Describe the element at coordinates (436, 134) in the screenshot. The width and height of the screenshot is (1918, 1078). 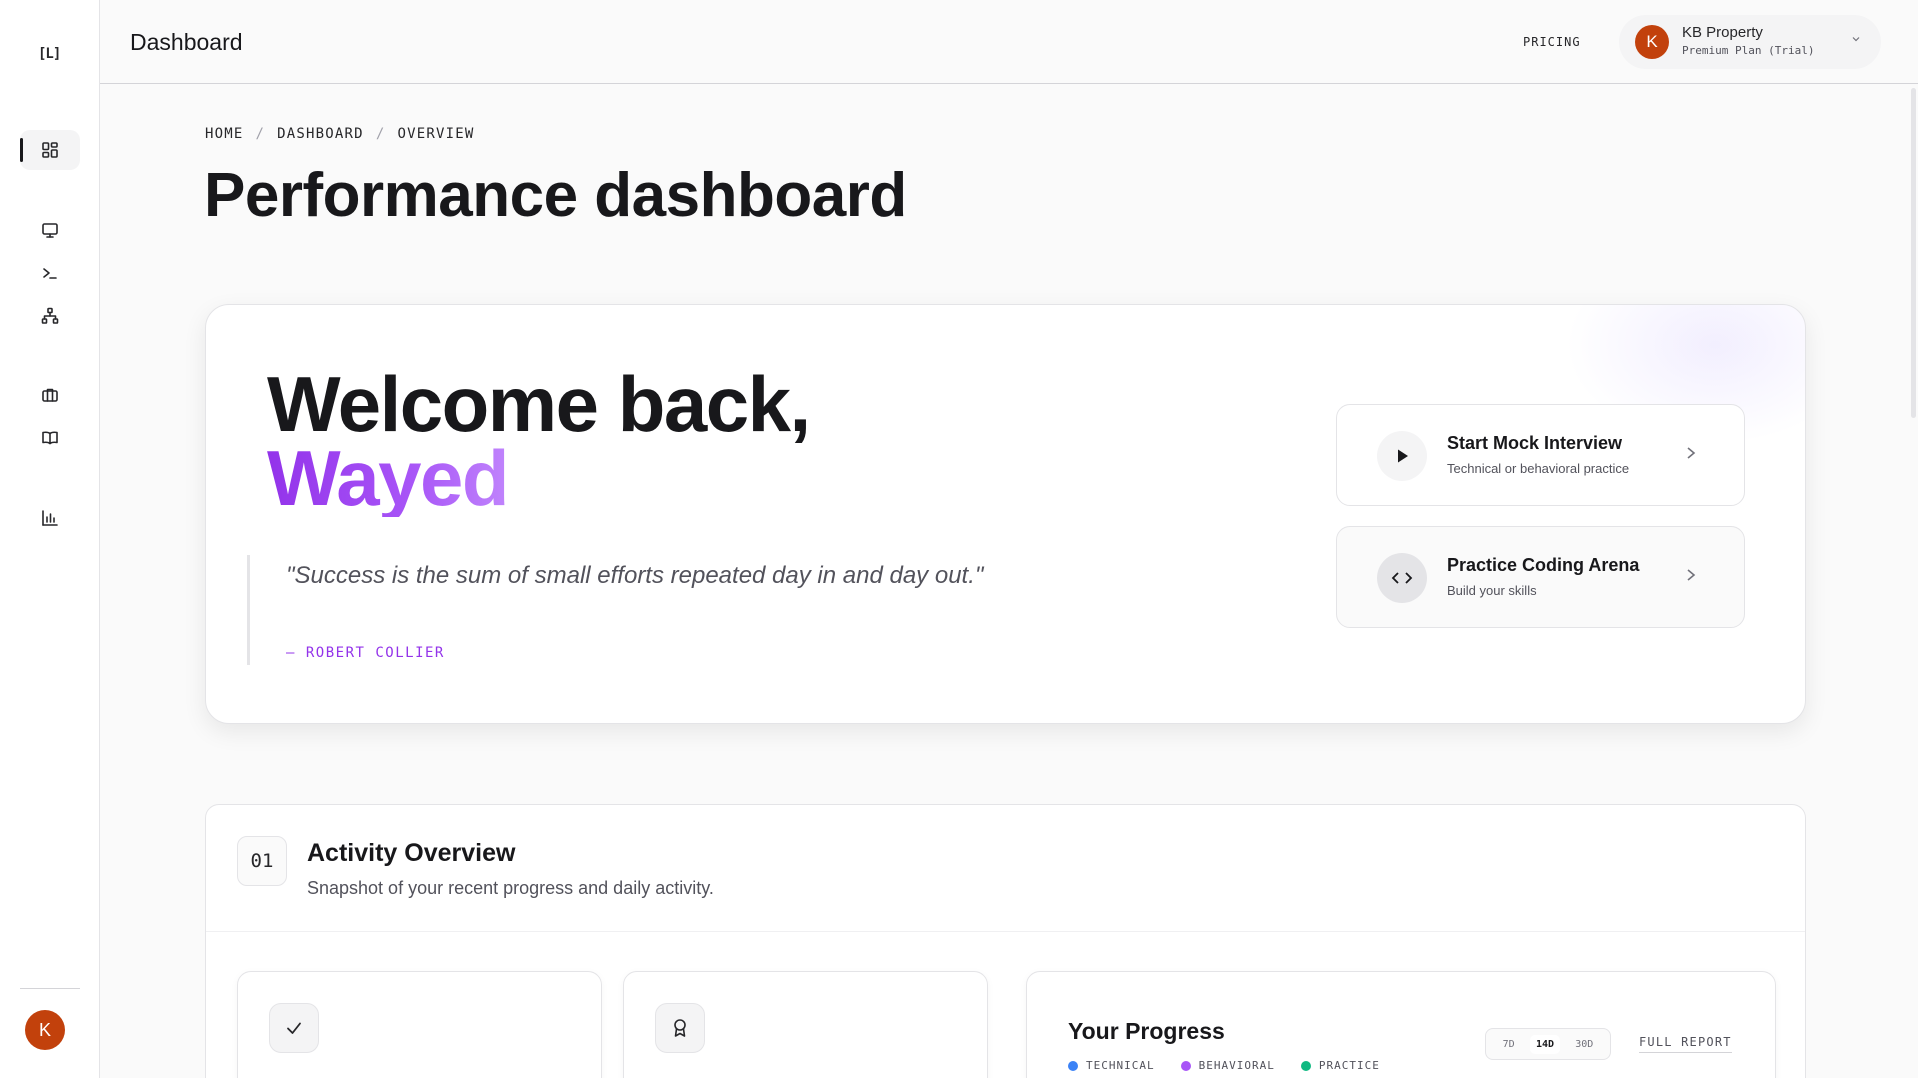
I see `breadcrumb-overview: OVERVIEW` at that location.